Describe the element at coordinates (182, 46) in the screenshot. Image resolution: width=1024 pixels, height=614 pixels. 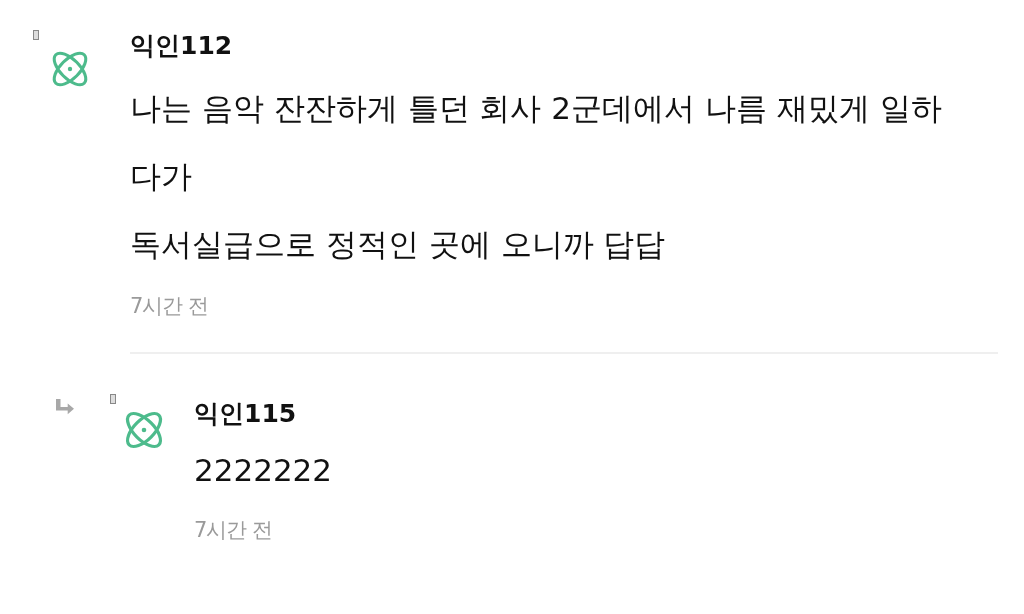
I see `author-name: 익인112` at that location.